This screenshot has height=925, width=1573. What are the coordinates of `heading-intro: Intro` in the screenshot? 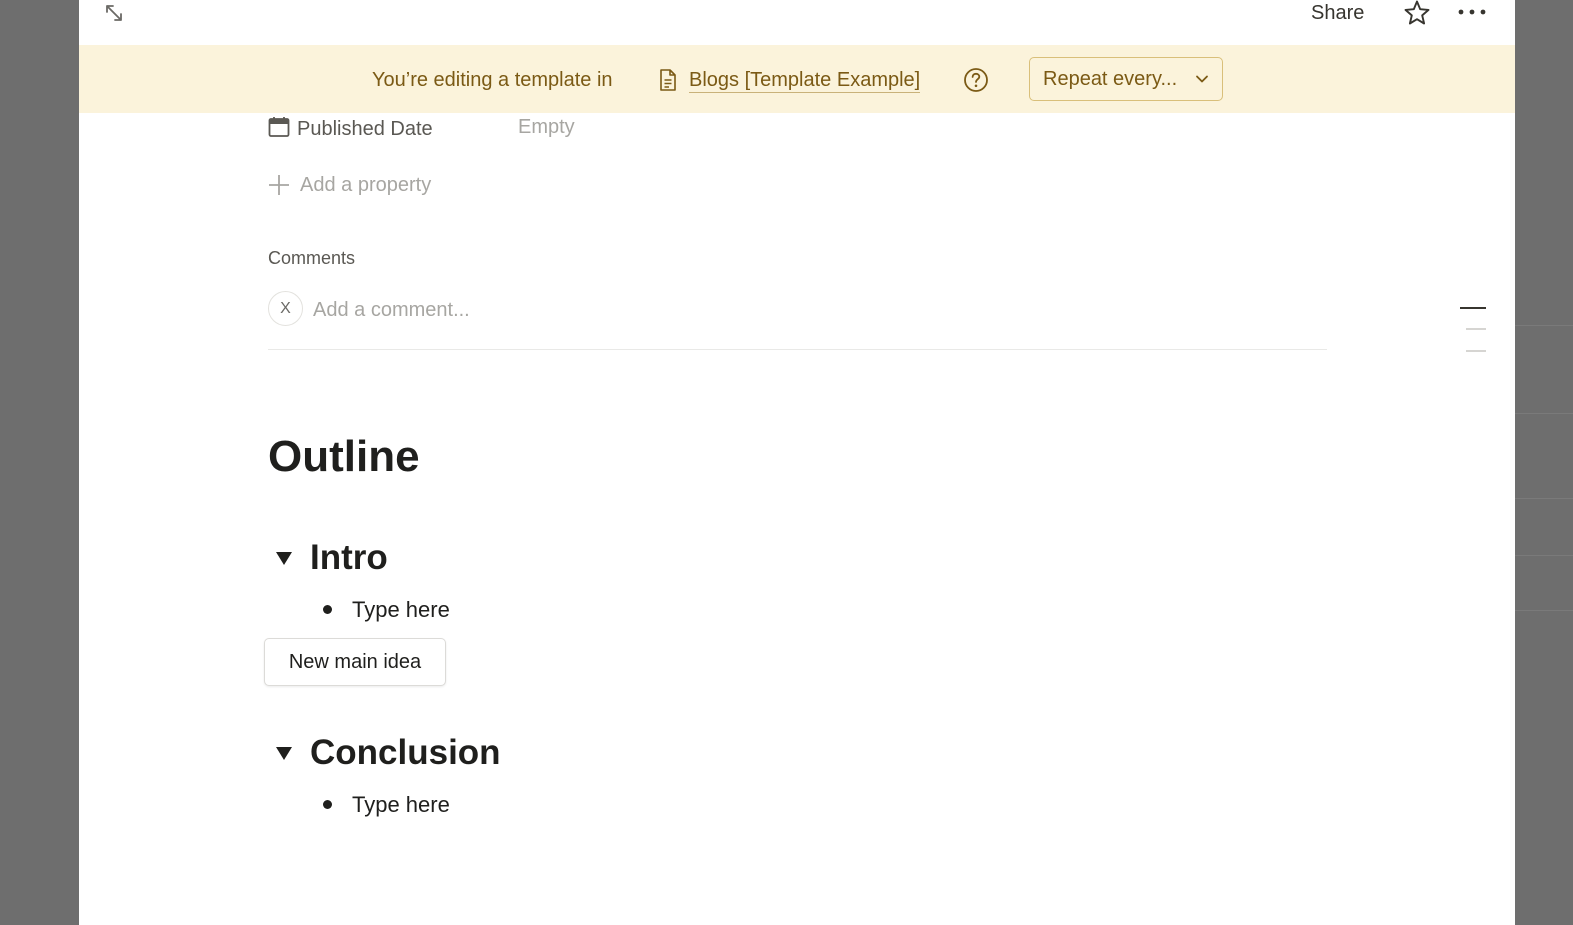 It's located at (349, 558).